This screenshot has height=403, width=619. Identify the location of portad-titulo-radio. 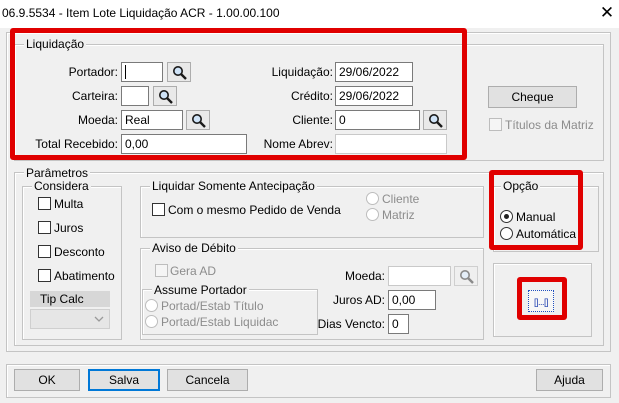
(151, 305).